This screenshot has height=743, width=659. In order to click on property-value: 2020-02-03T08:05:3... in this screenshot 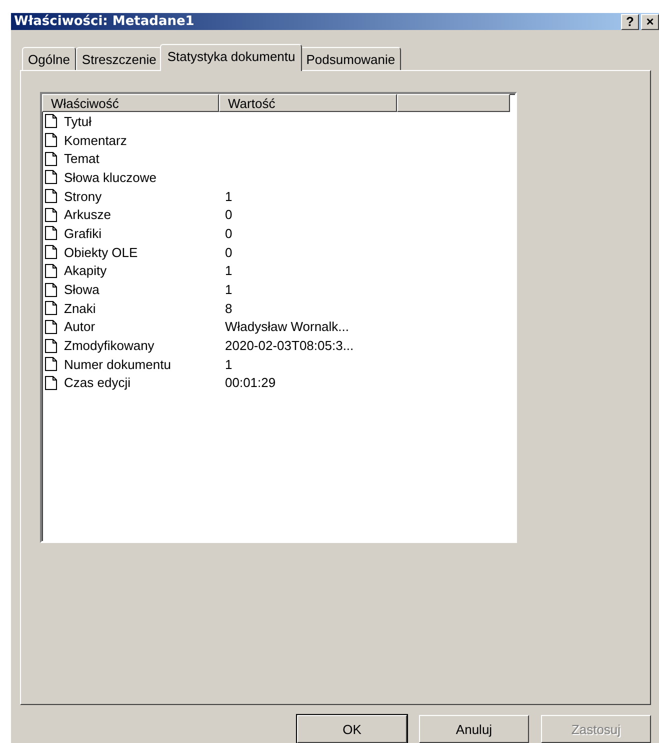, I will do `click(289, 346)`.